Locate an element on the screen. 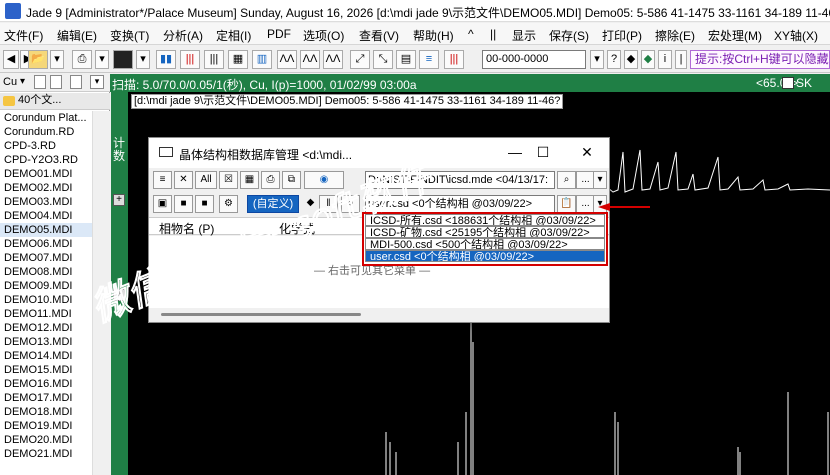  copy-icon: ⧉ is located at coordinates (291, 180).